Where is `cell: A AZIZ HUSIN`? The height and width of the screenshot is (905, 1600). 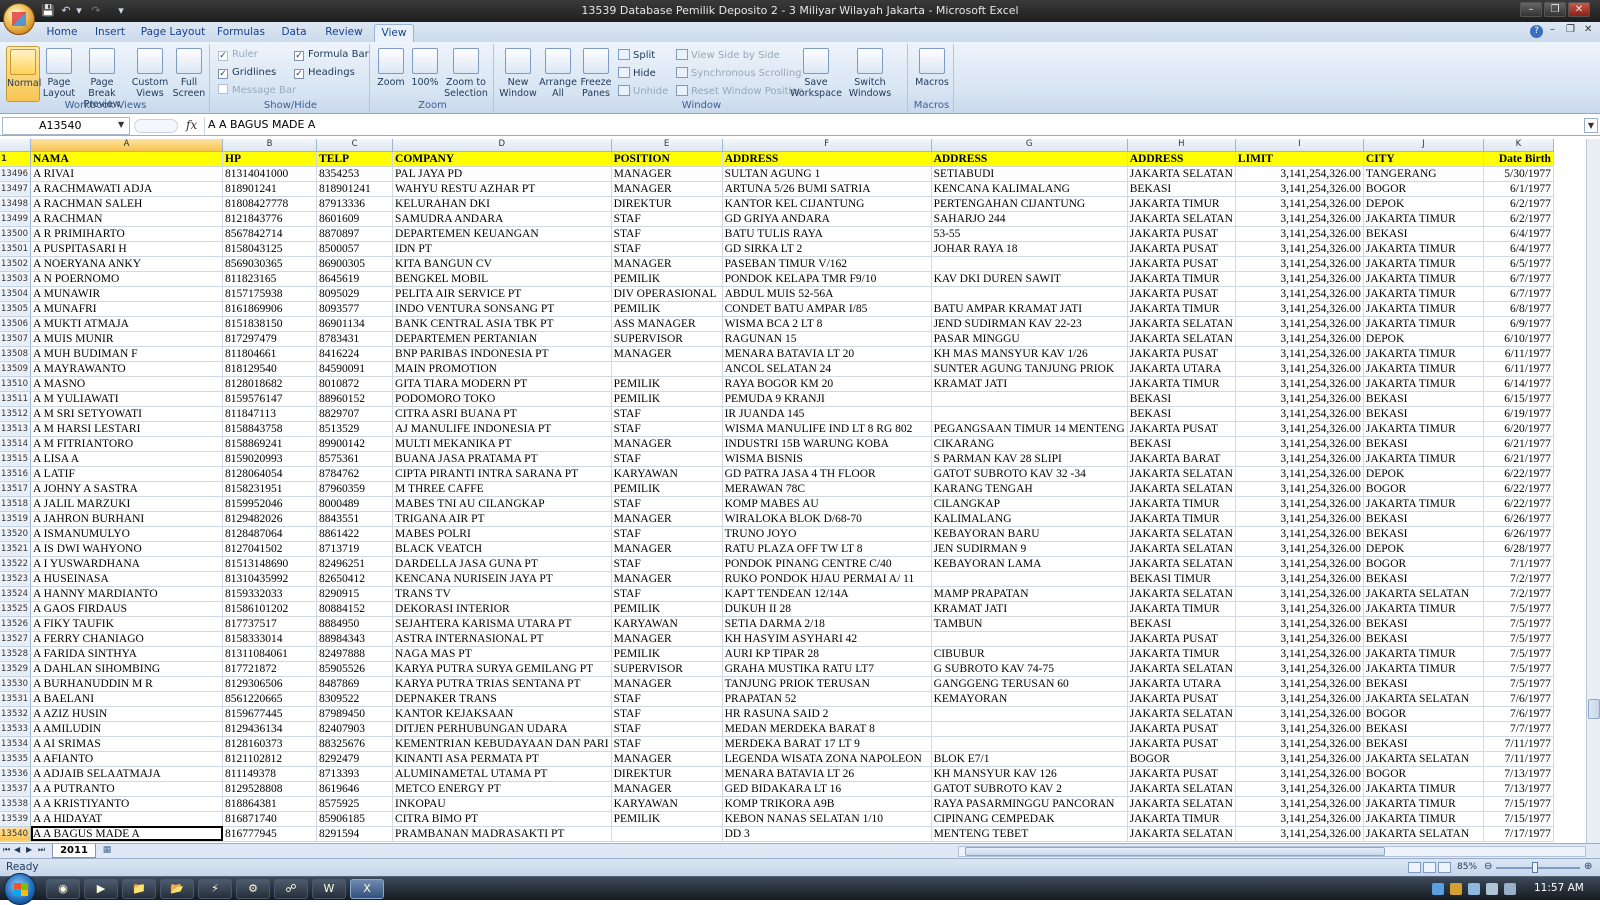 cell: A AZIZ HUSIN is located at coordinates (127, 714).